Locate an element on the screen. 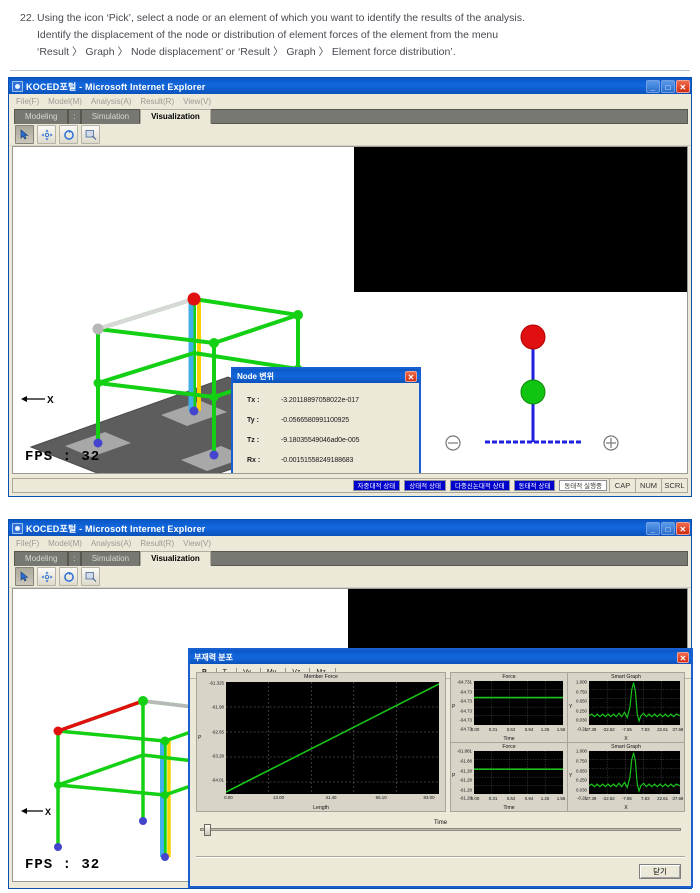  smart-bottom-xlabel: X is located at coordinates (626, 808).